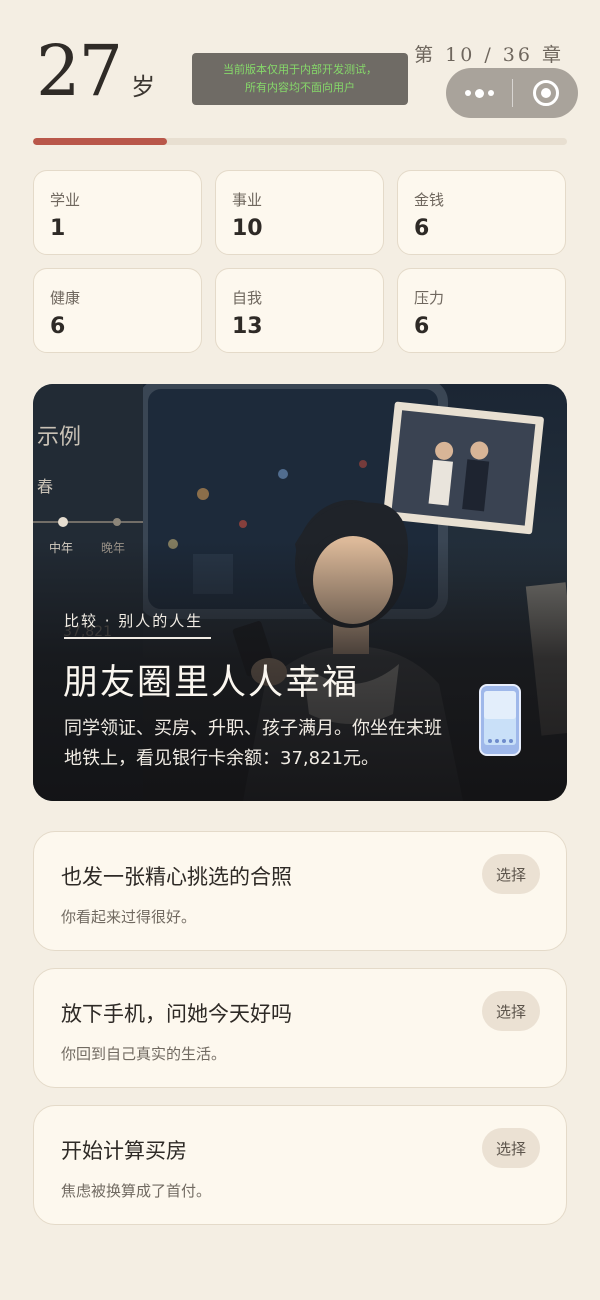  I want to click on stat-value: 1, so click(58, 228).